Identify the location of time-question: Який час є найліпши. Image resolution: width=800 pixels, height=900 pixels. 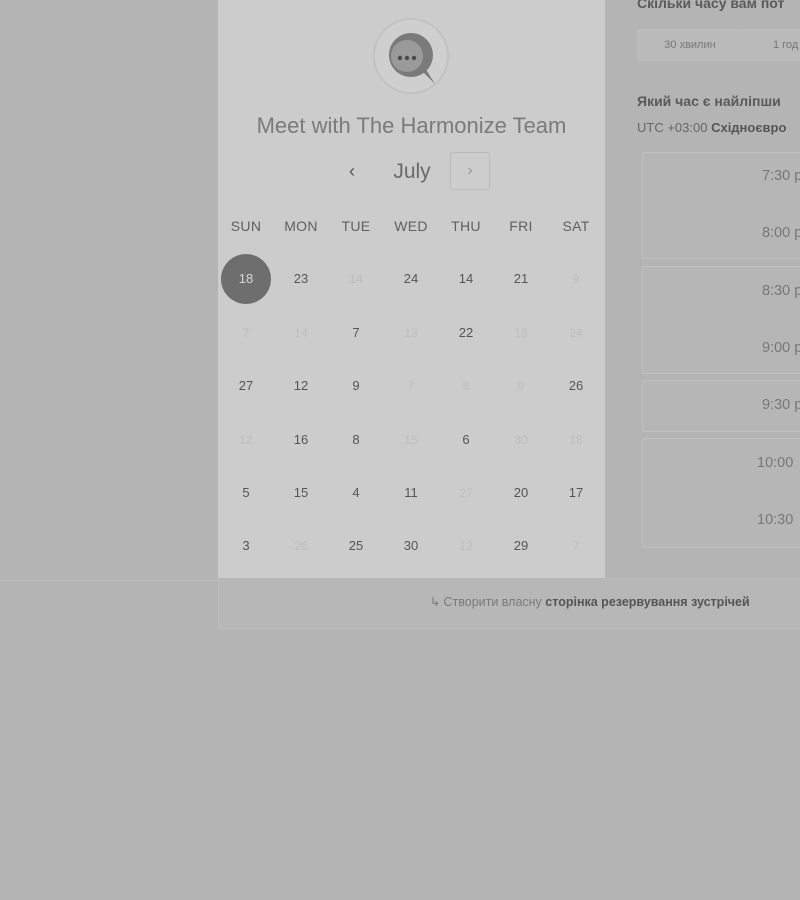
(709, 101).